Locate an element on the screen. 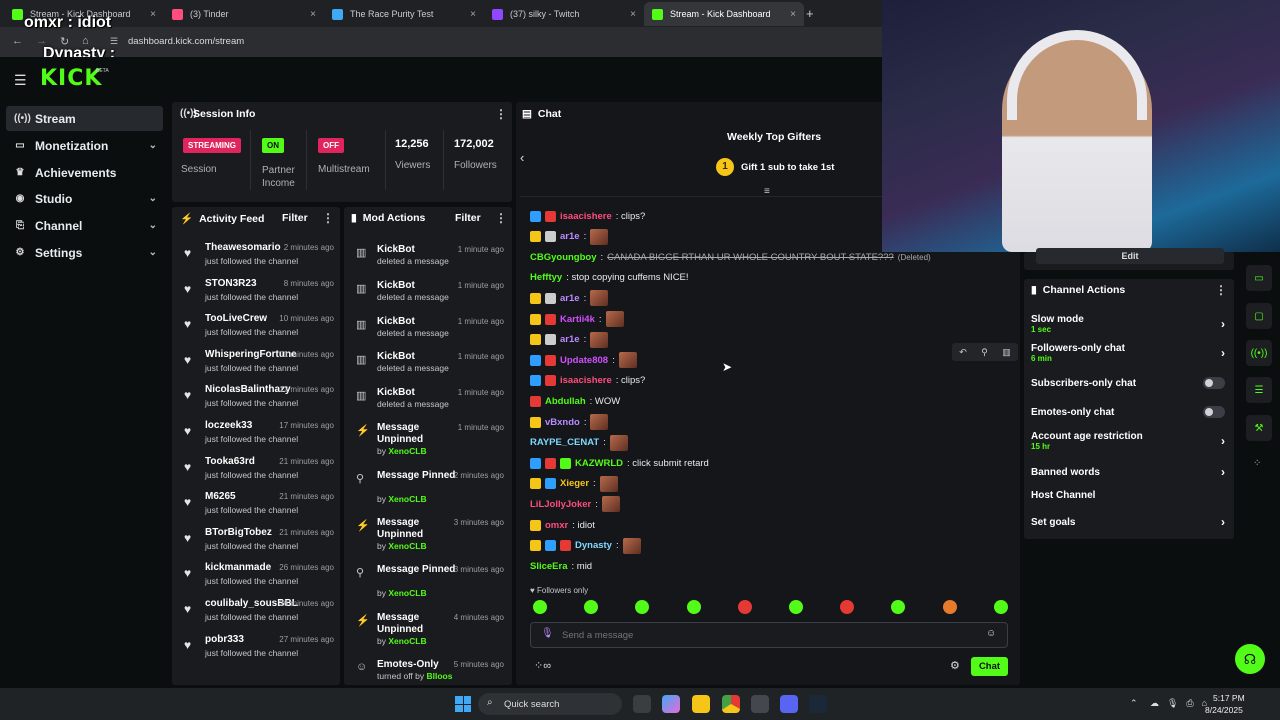 This screenshot has height=720, width=1280. wrench-icon: ⚒ is located at coordinates (1259, 428).